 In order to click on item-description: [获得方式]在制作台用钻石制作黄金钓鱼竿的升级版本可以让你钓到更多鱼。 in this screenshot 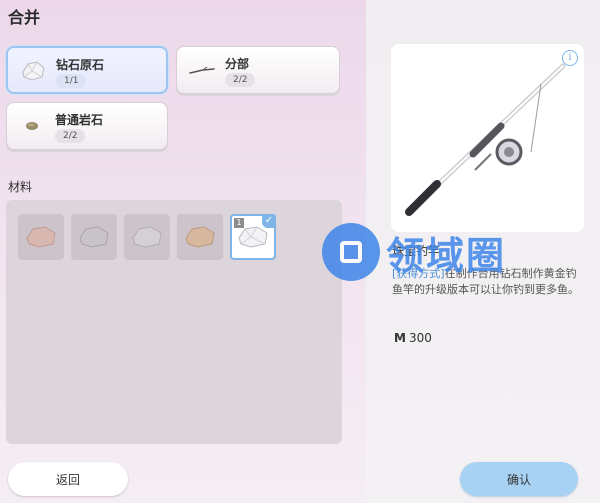, I will do `click(487, 282)`.